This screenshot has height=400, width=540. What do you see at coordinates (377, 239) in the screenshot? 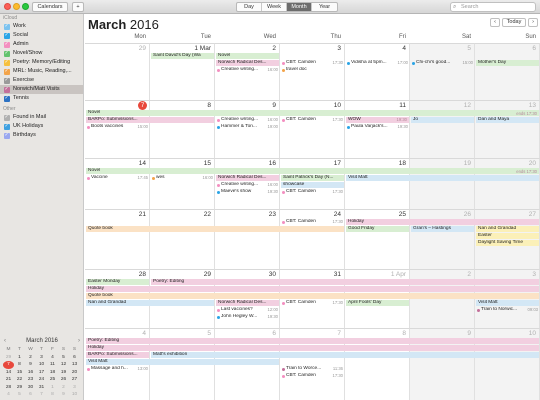
I see `day-cell: 25` at bounding box center [377, 239].